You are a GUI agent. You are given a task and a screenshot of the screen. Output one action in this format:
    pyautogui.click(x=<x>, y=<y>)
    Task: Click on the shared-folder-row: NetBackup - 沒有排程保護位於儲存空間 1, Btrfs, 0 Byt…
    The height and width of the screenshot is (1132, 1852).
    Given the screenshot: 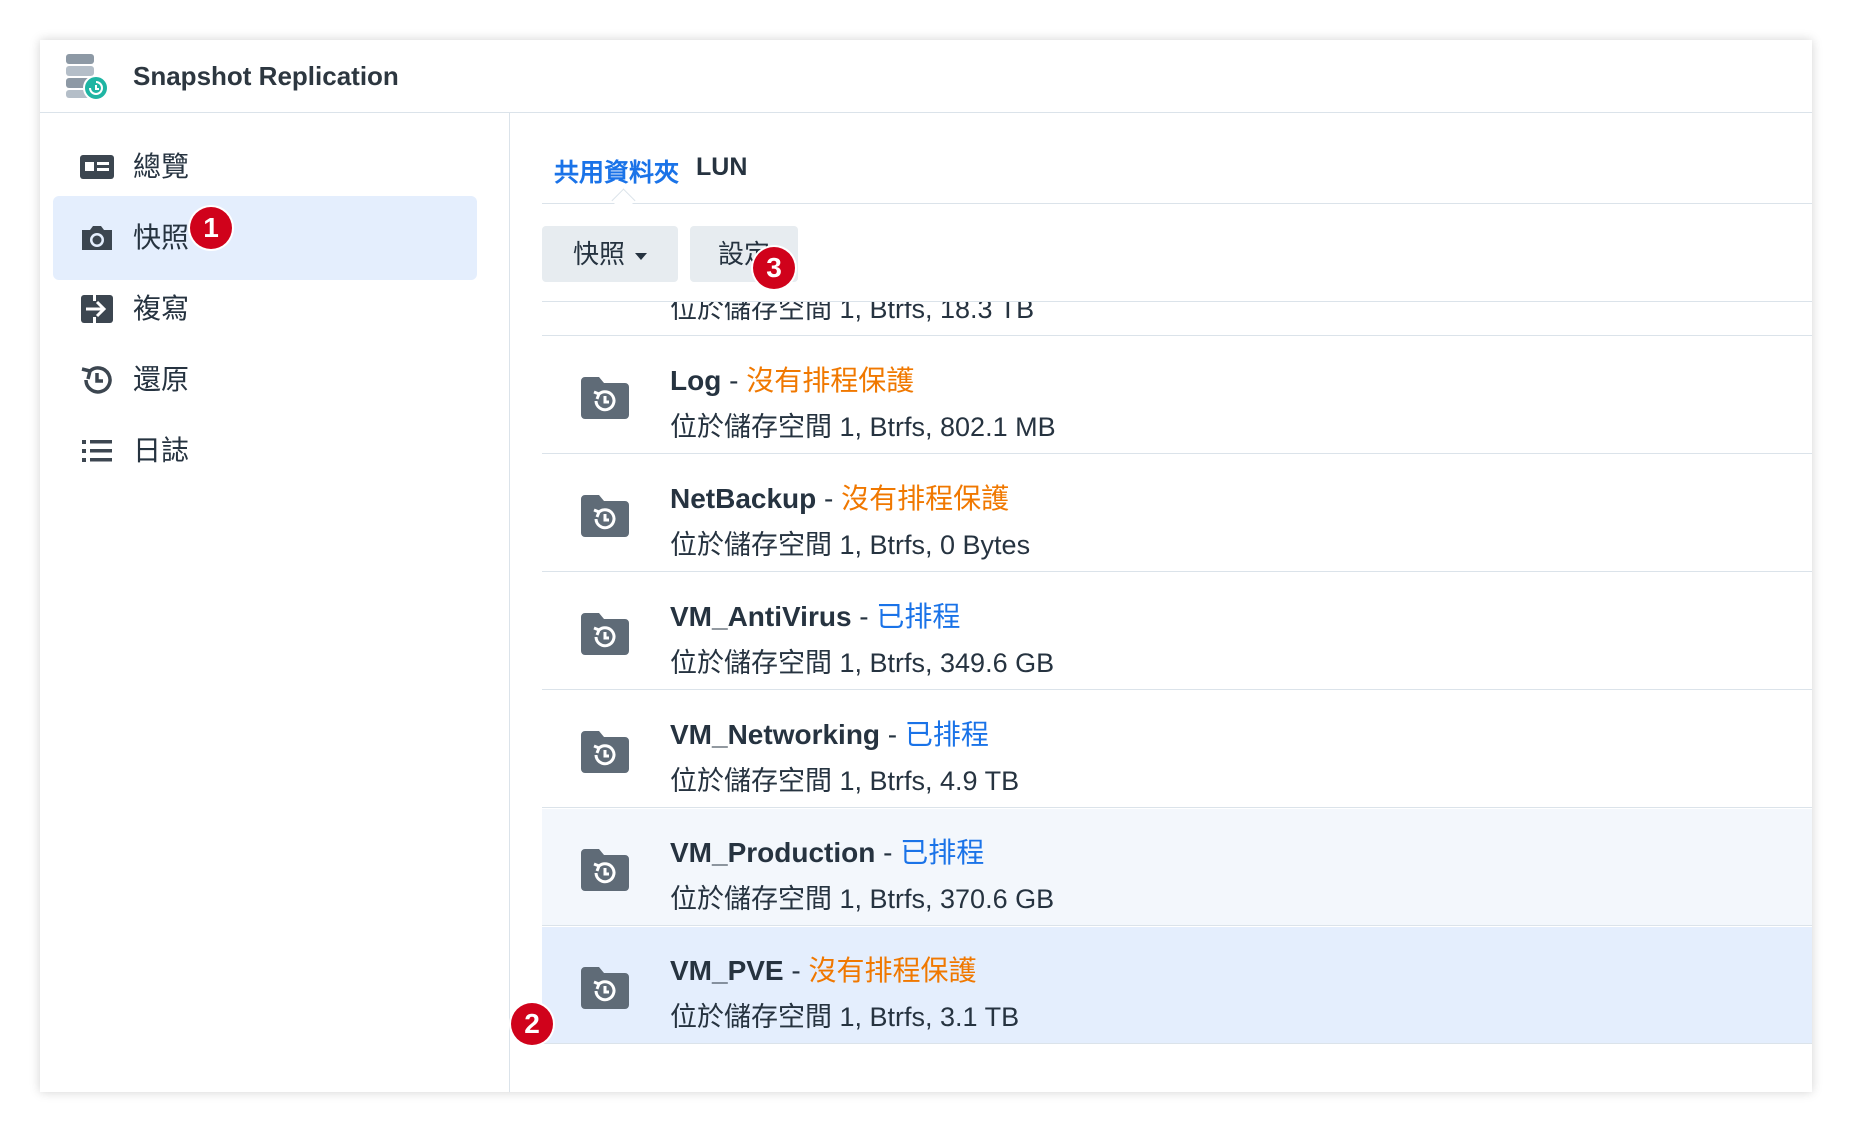 What is the action you would take?
    pyautogui.click(x=1177, y=513)
    